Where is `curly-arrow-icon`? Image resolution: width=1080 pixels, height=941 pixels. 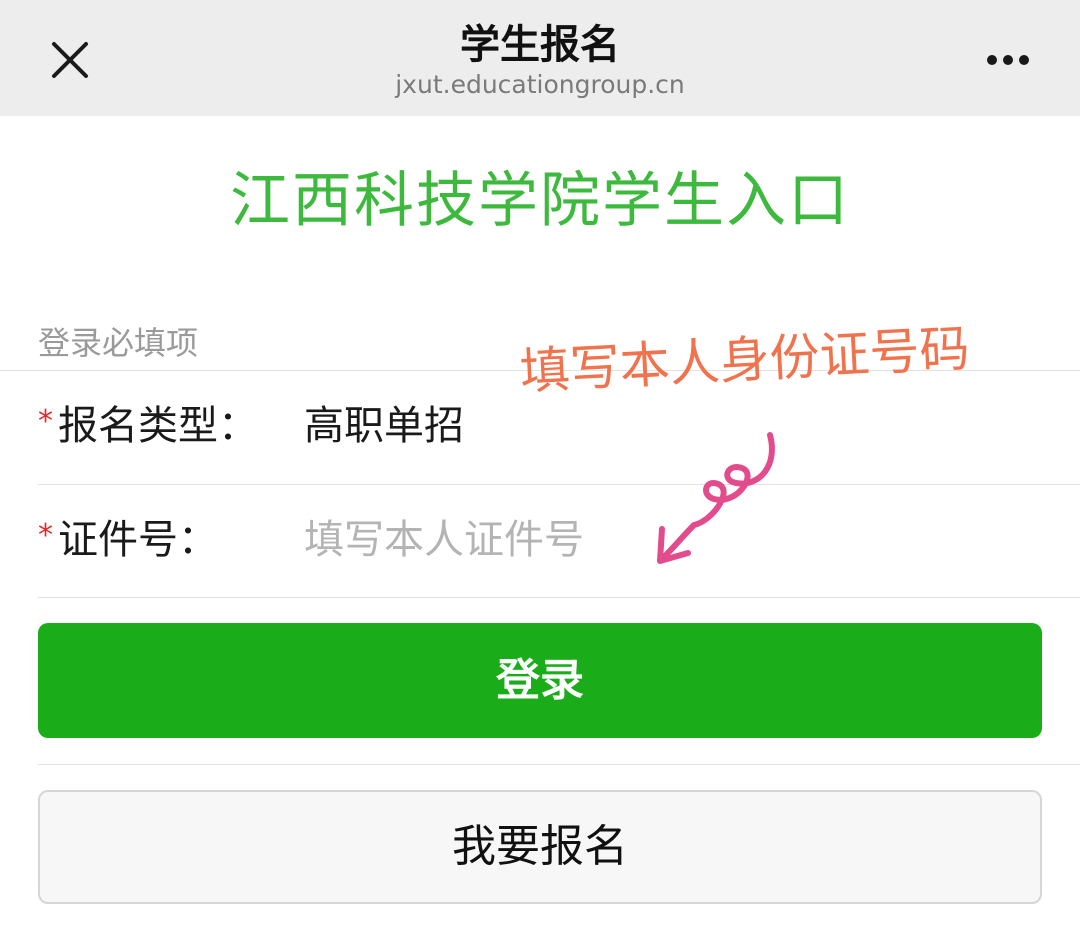
curly-arrow-icon is located at coordinates (716, 498).